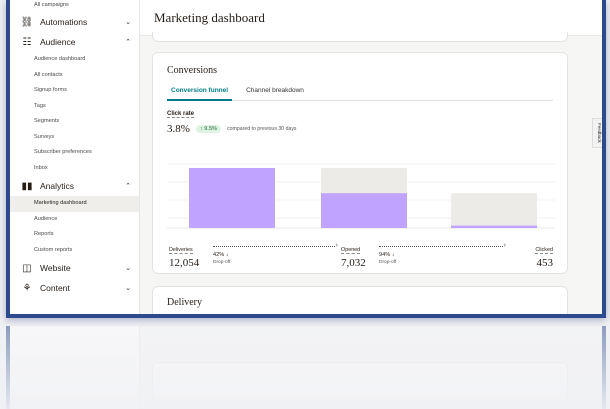 Image resolution: width=610 pixels, height=409 pixels. What do you see at coordinates (209, 17) in the screenshot?
I see `page-title: Marketing dashboard` at bounding box center [209, 17].